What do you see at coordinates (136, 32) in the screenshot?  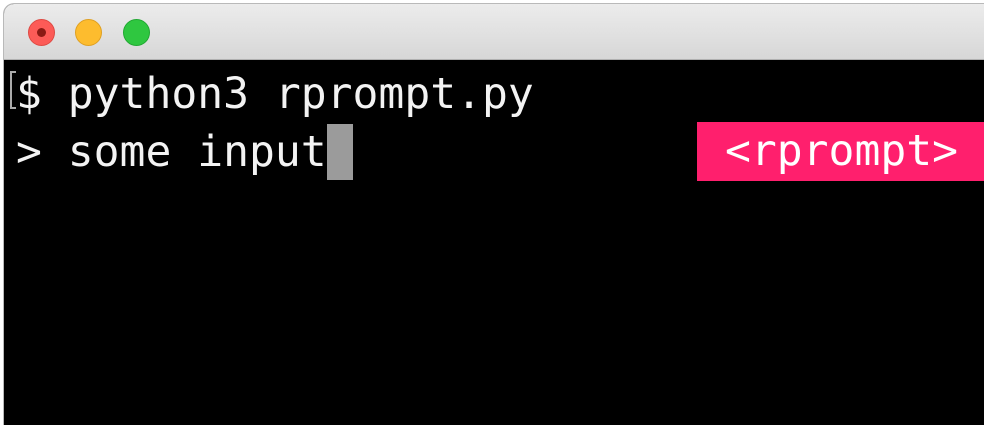 I see `zoom-button` at bounding box center [136, 32].